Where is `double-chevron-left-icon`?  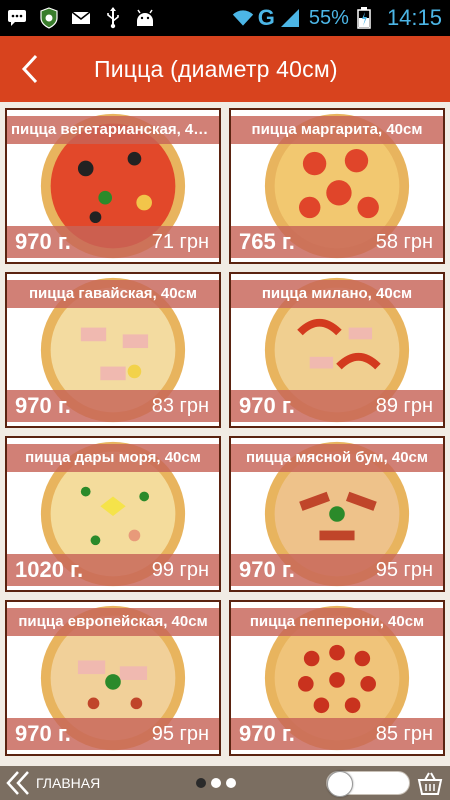 double-chevron-left-icon is located at coordinates (17, 783).